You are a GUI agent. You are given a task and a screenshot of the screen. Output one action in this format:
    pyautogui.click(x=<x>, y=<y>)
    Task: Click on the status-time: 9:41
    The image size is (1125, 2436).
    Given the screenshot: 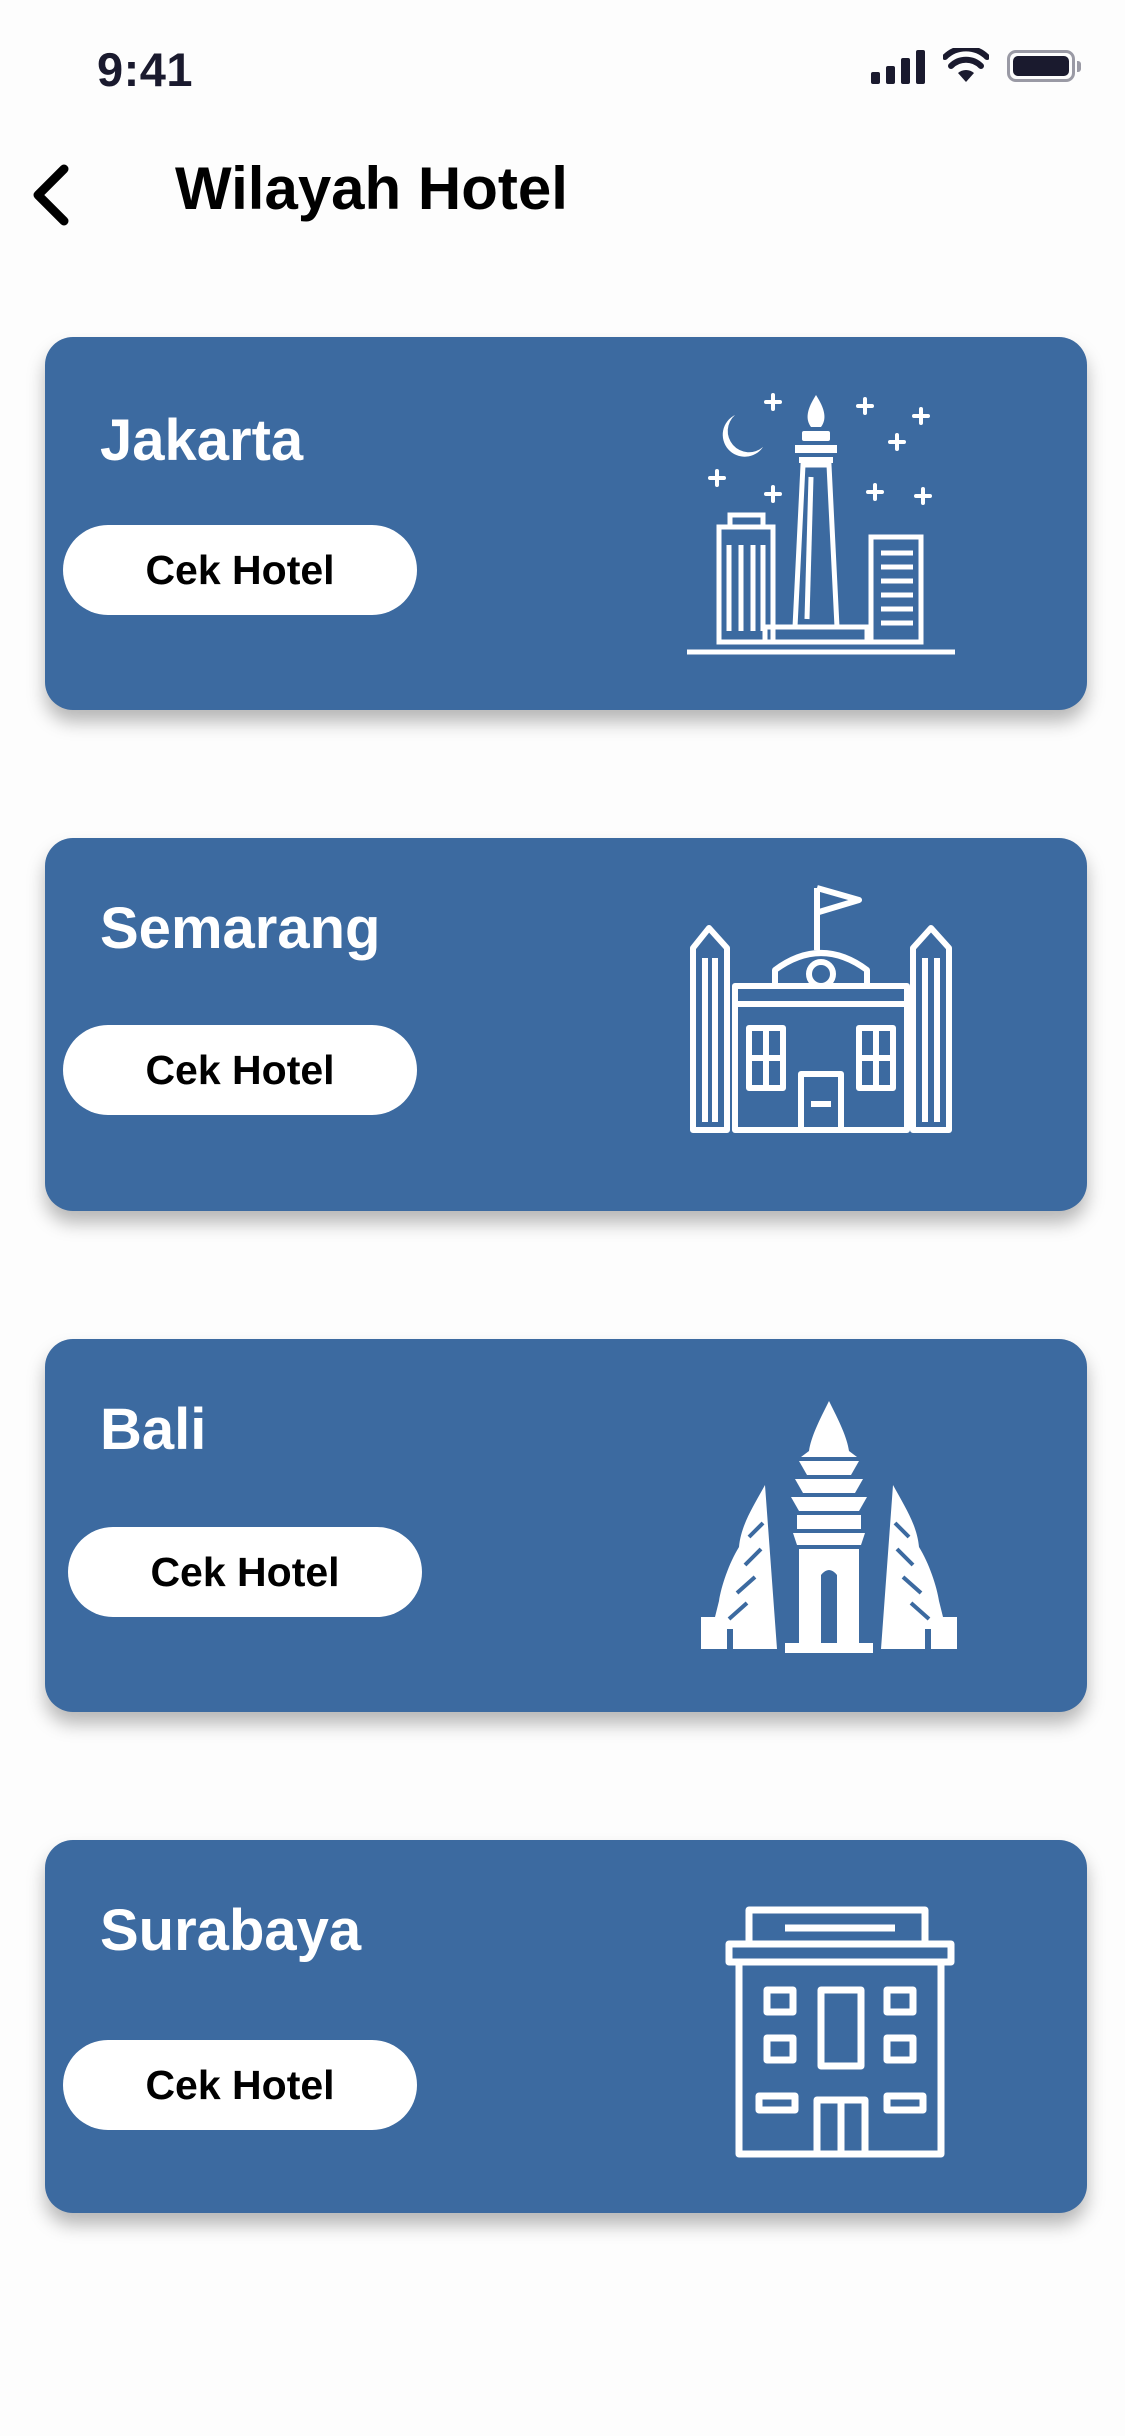 What is the action you would take?
    pyautogui.click(x=145, y=69)
    